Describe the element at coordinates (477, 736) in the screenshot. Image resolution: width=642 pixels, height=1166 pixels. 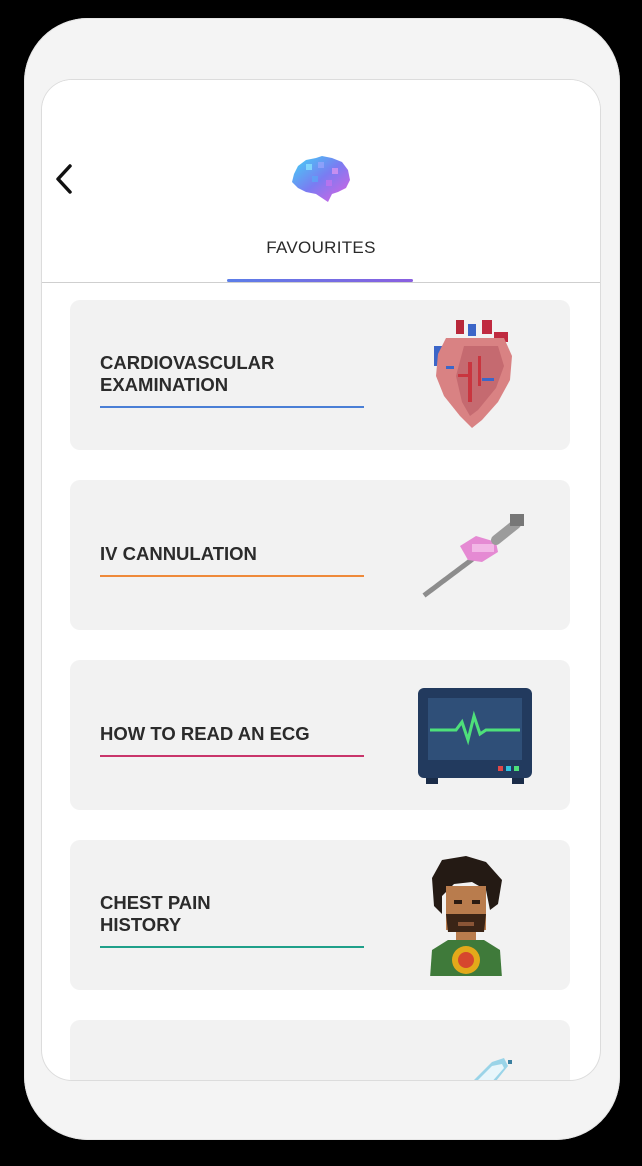
I see `ecg-monitor-icon` at that location.